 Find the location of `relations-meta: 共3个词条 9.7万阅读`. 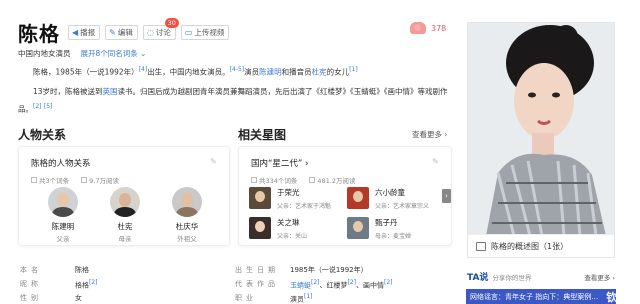

relations-meta: 共3个词条 9.7万阅读 is located at coordinates (75, 180).